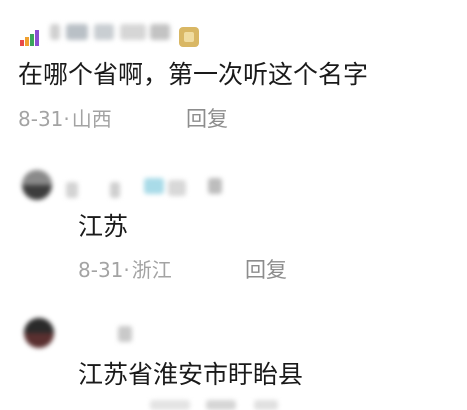  What do you see at coordinates (29, 38) in the screenshot?
I see `rank-badge-icon` at bounding box center [29, 38].